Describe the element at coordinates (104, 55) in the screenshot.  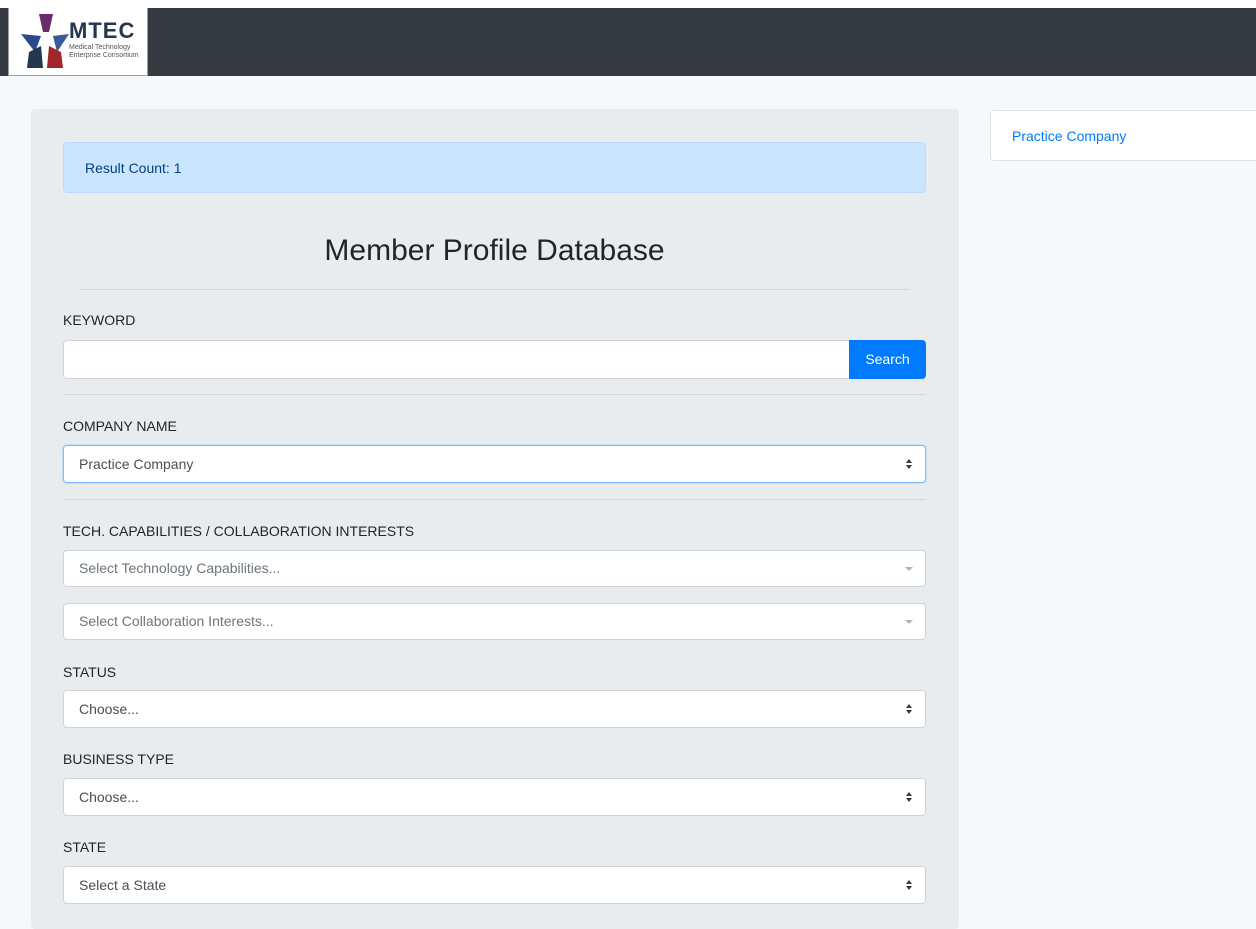
I see `brand-subtitle-line2: Enterprise Consortium` at that location.